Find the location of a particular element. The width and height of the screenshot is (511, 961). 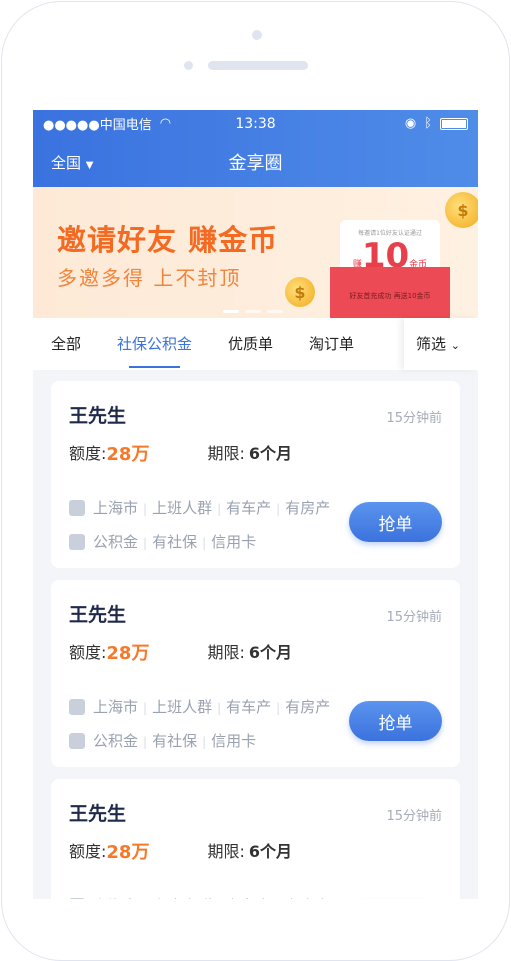

status-bar: ●●●●●中国电信 ◠ 13:38 ◉ ᛒ is located at coordinates (255, 123).